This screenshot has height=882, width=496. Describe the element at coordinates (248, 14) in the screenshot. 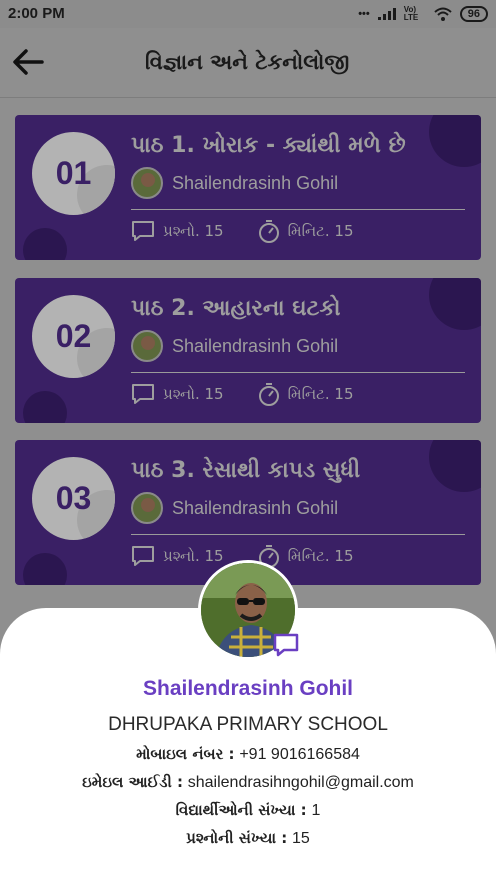

I see `status-bar: 2:00 PM ••• Vo) LTE 96` at that location.